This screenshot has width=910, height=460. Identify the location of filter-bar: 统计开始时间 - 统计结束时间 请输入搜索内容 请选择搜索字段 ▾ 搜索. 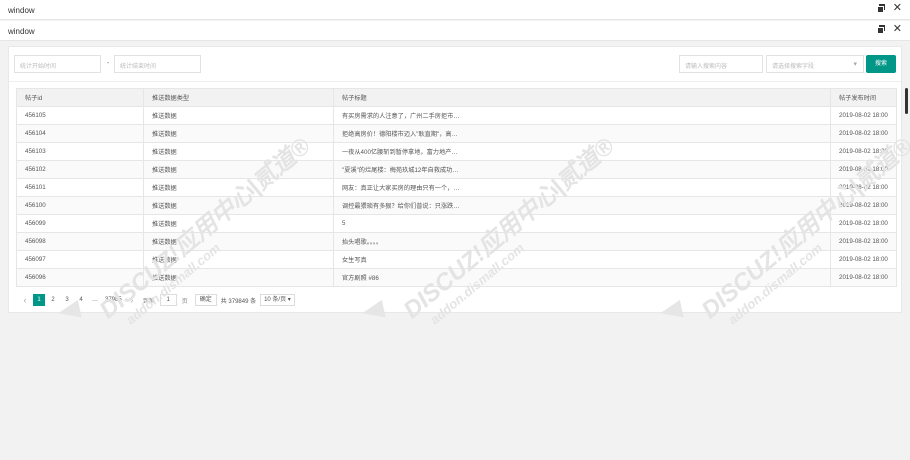
(455, 65).